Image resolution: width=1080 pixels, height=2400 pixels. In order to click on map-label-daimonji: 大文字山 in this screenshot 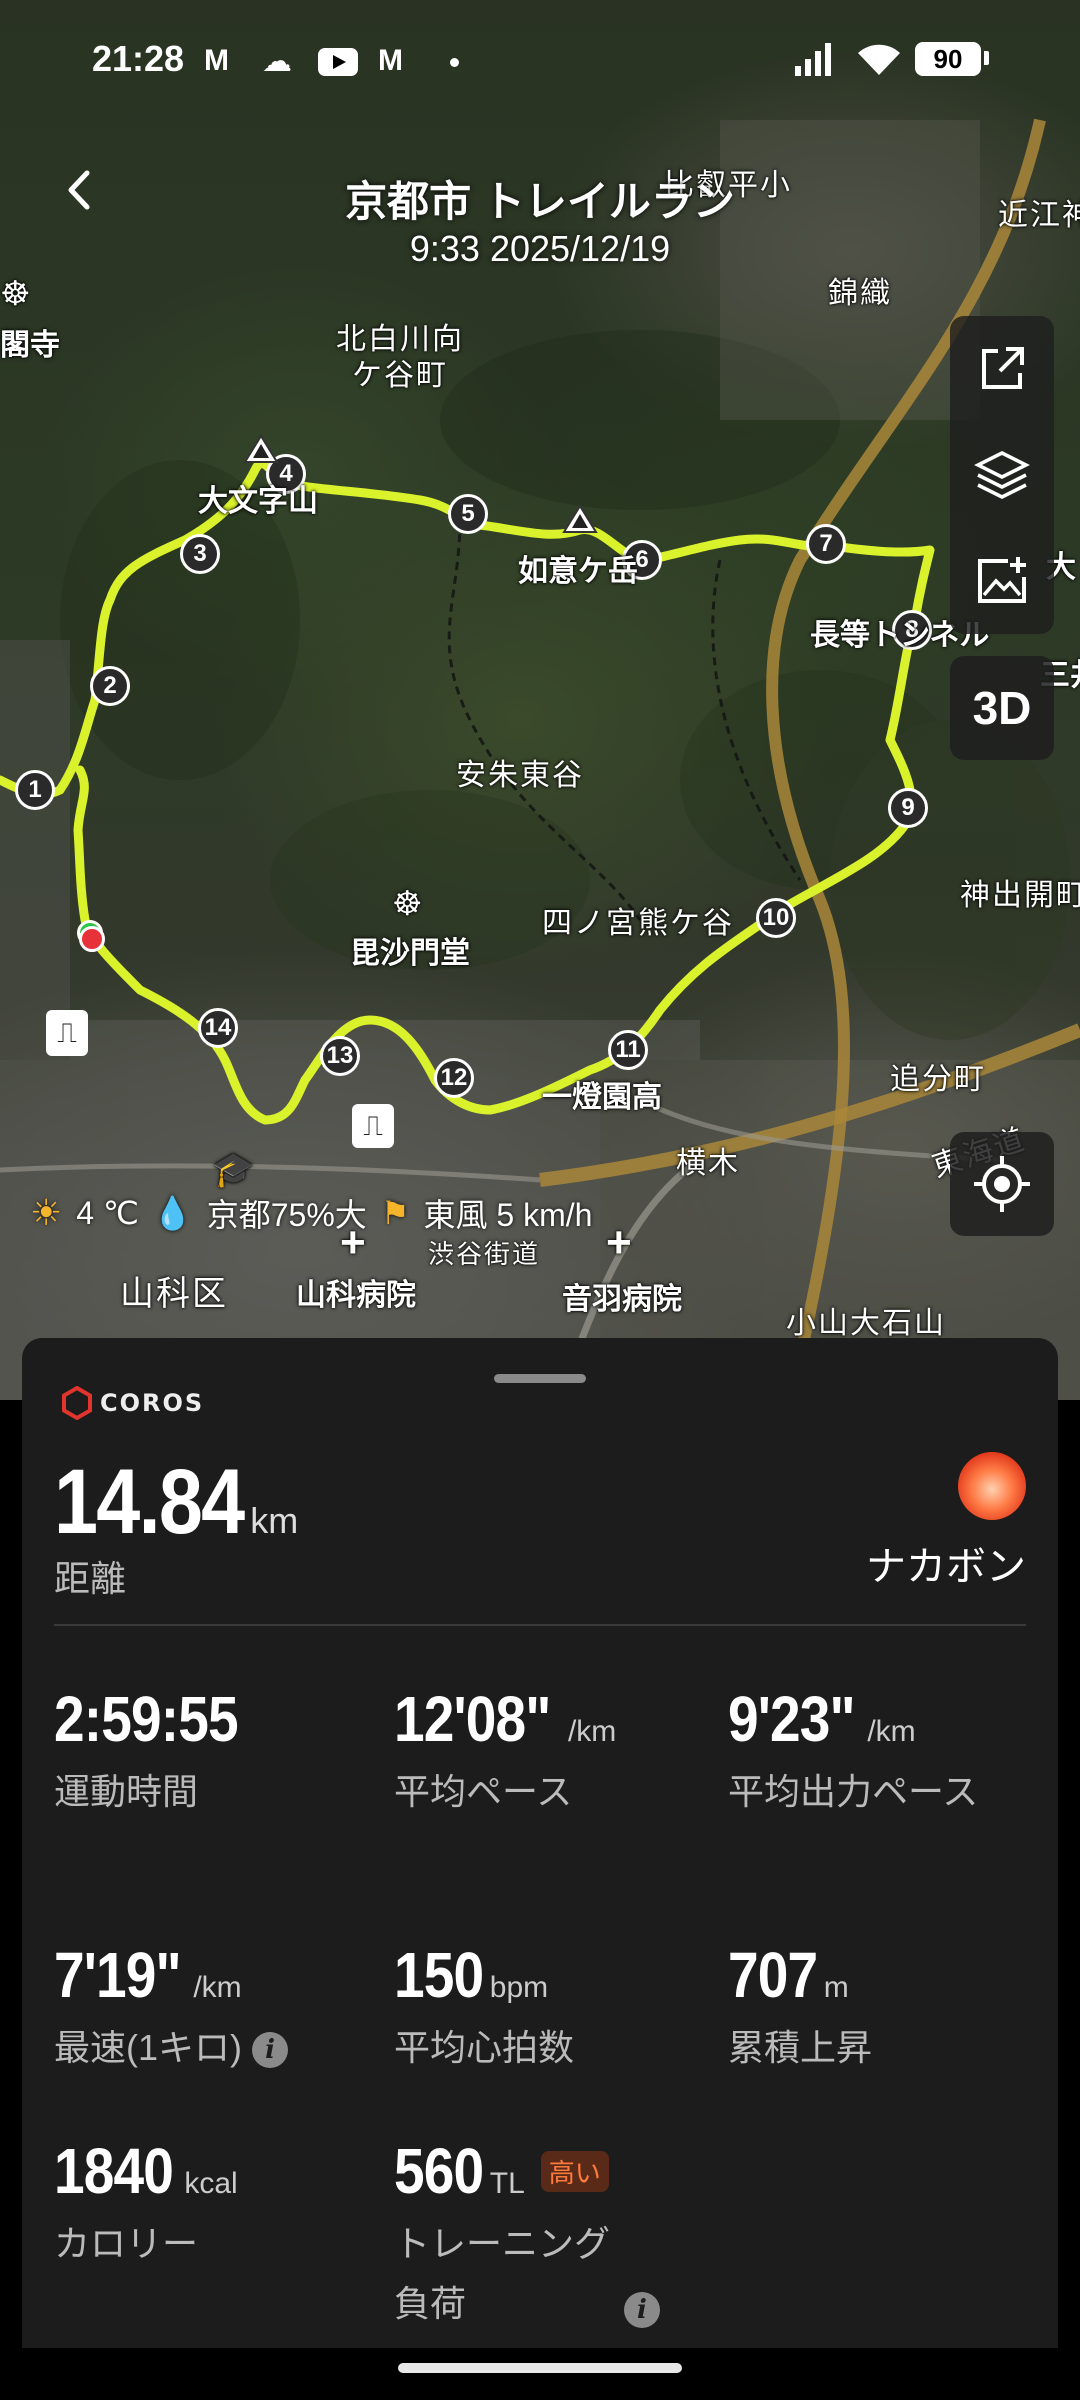, I will do `click(258, 501)`.